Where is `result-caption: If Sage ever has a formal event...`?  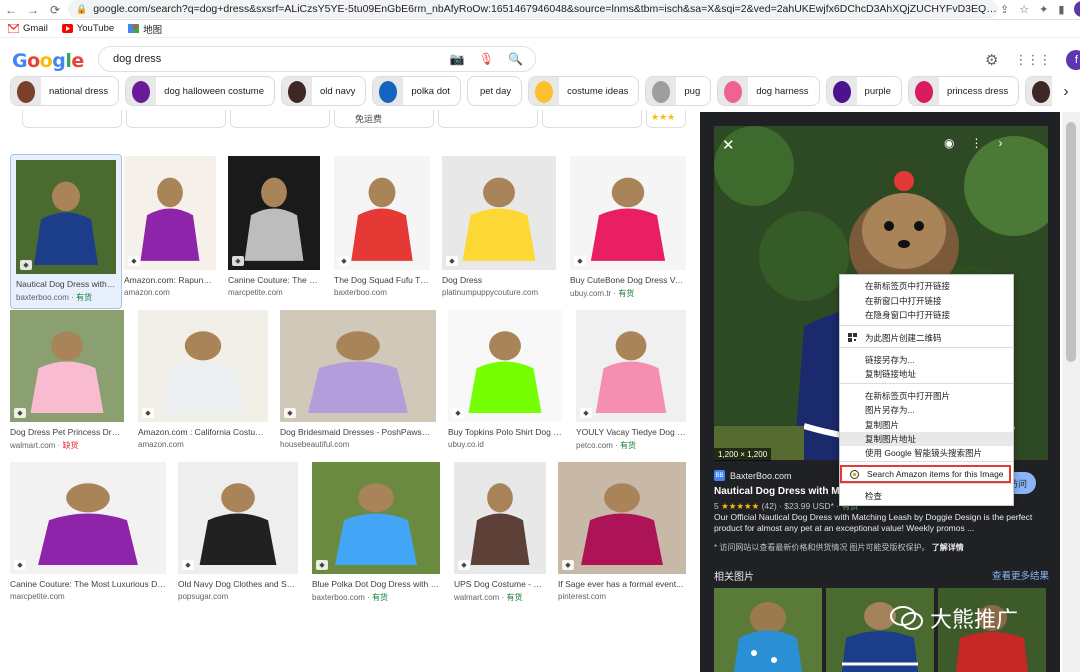
result-caption: If Sage ever has a formal event... is located at coordinates (622, 584).